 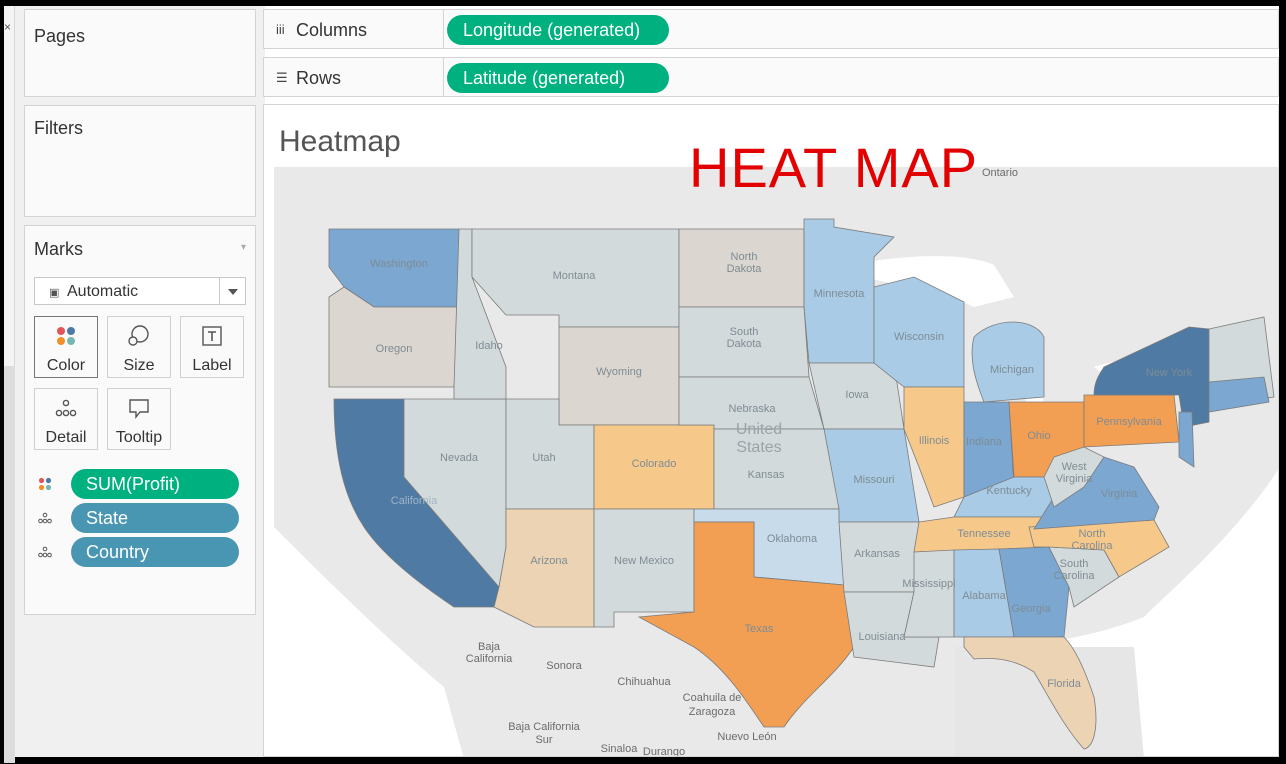 I want to click on frame-bottom-border, so click(x=643, y=760).